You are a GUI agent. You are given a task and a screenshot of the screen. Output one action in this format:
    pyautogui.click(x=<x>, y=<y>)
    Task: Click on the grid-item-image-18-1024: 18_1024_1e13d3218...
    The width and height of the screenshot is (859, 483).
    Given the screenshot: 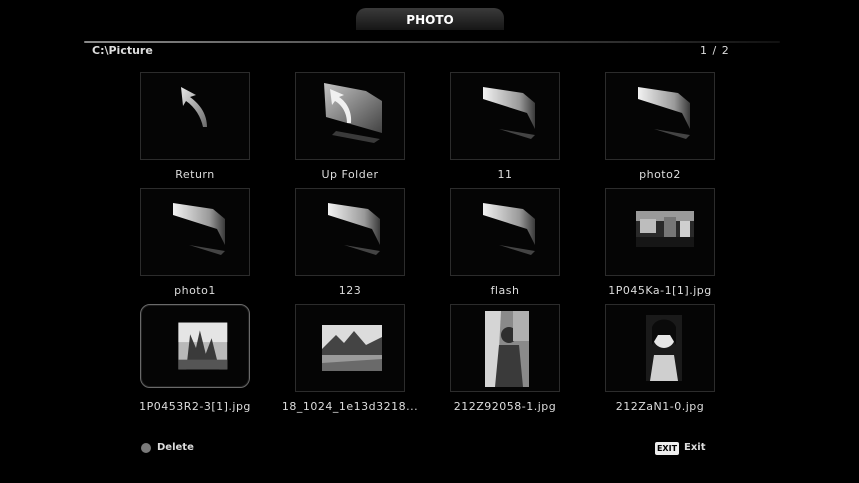 What is the action you would take?
    pyautogui.click(x=358, y=361)
    